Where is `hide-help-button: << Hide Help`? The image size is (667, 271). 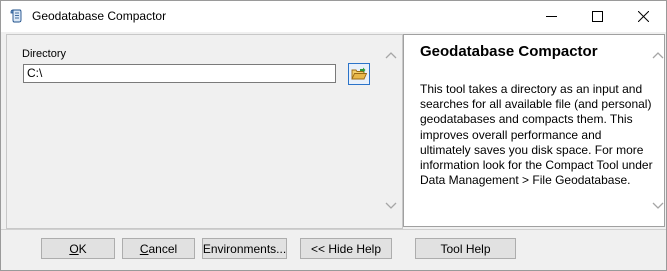
hide-help-button: << Hide Help is located at coordinates (346, 248).